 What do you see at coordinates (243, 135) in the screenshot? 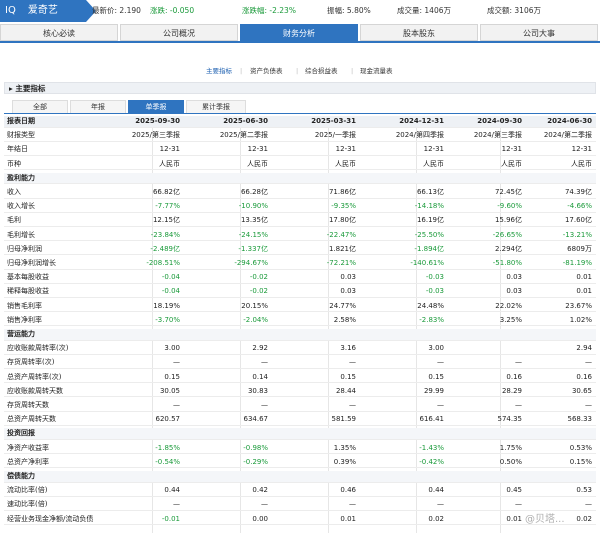
I see `table-cell: 2025/第二季报` at bounding box center [243, 135].